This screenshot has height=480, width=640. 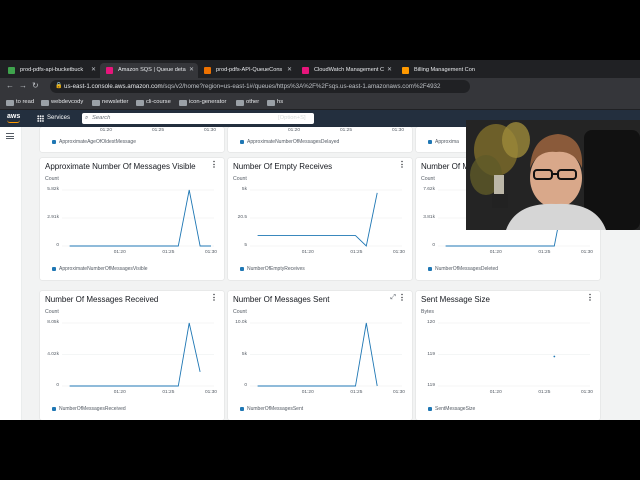 What do you see at coordinates (40, 118) in the screenshot?
I see `grid-icon` at bounding box center [40, 118].